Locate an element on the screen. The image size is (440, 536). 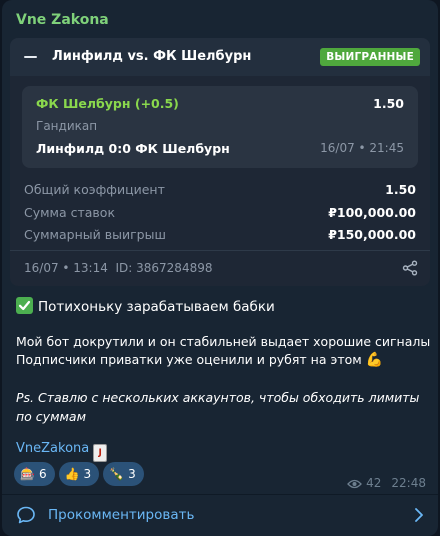
channel-name: Vne Zakona is located at coordinates (62, 20).